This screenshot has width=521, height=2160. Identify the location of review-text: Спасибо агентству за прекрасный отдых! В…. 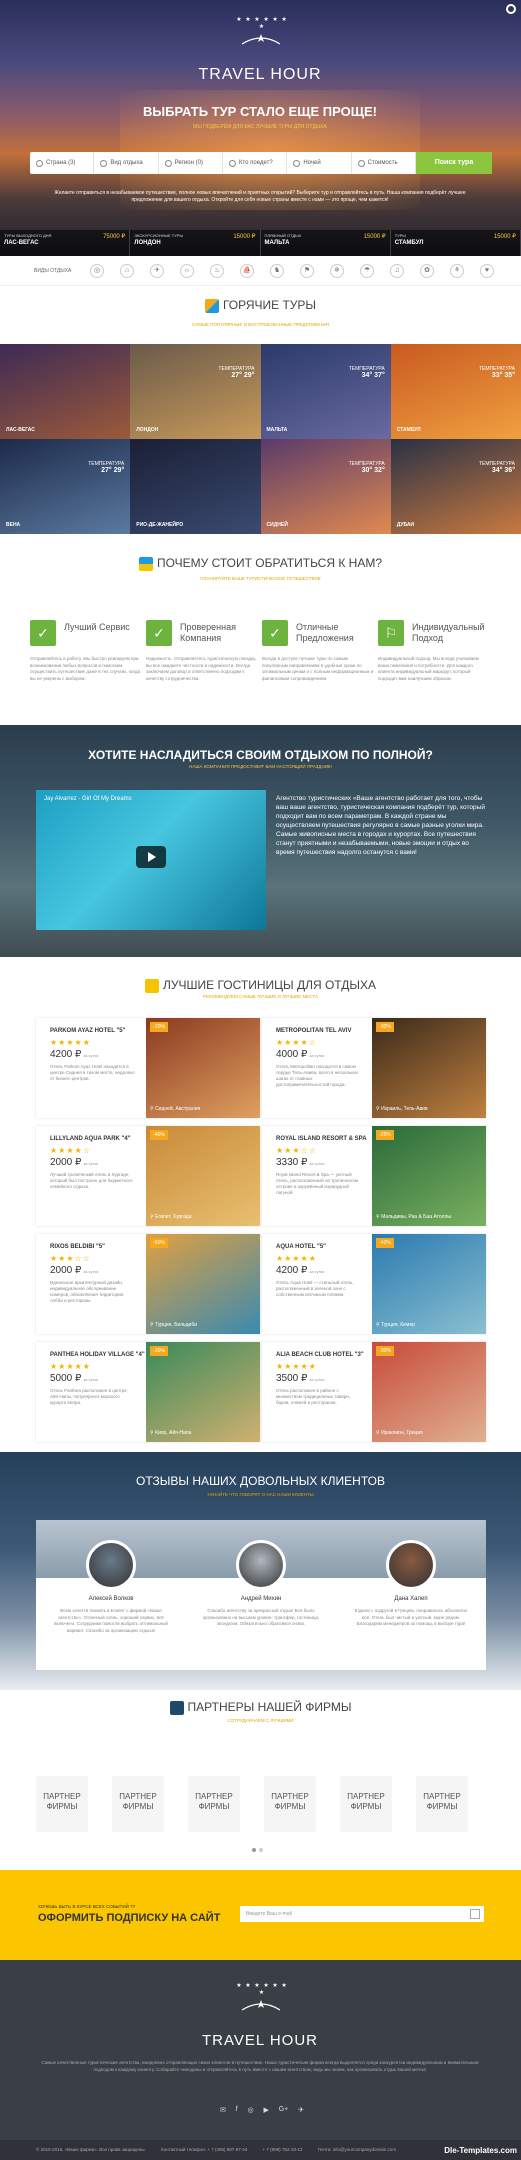
(261, 1617).